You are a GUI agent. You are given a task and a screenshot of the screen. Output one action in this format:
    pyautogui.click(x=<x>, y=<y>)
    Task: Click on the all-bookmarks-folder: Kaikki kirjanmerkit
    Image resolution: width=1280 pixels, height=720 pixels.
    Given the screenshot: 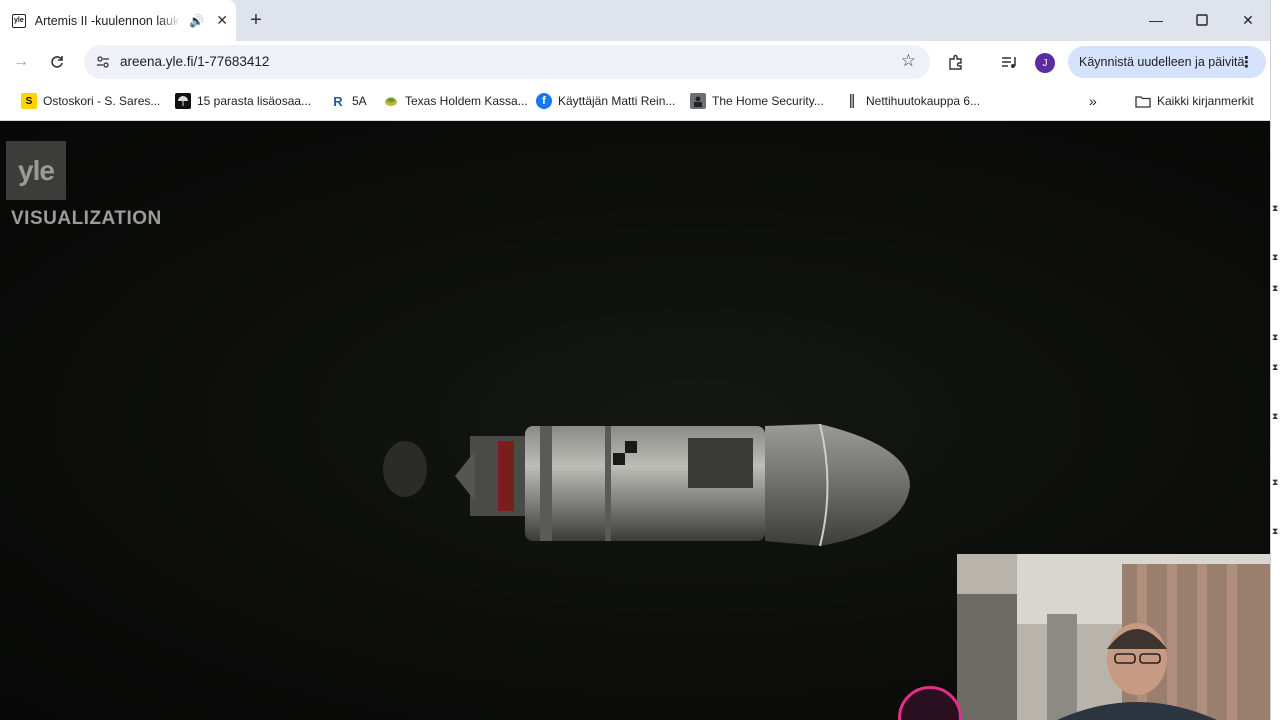 What is the action you would take?
    pyautogui.click(x=1194, y=101)
    